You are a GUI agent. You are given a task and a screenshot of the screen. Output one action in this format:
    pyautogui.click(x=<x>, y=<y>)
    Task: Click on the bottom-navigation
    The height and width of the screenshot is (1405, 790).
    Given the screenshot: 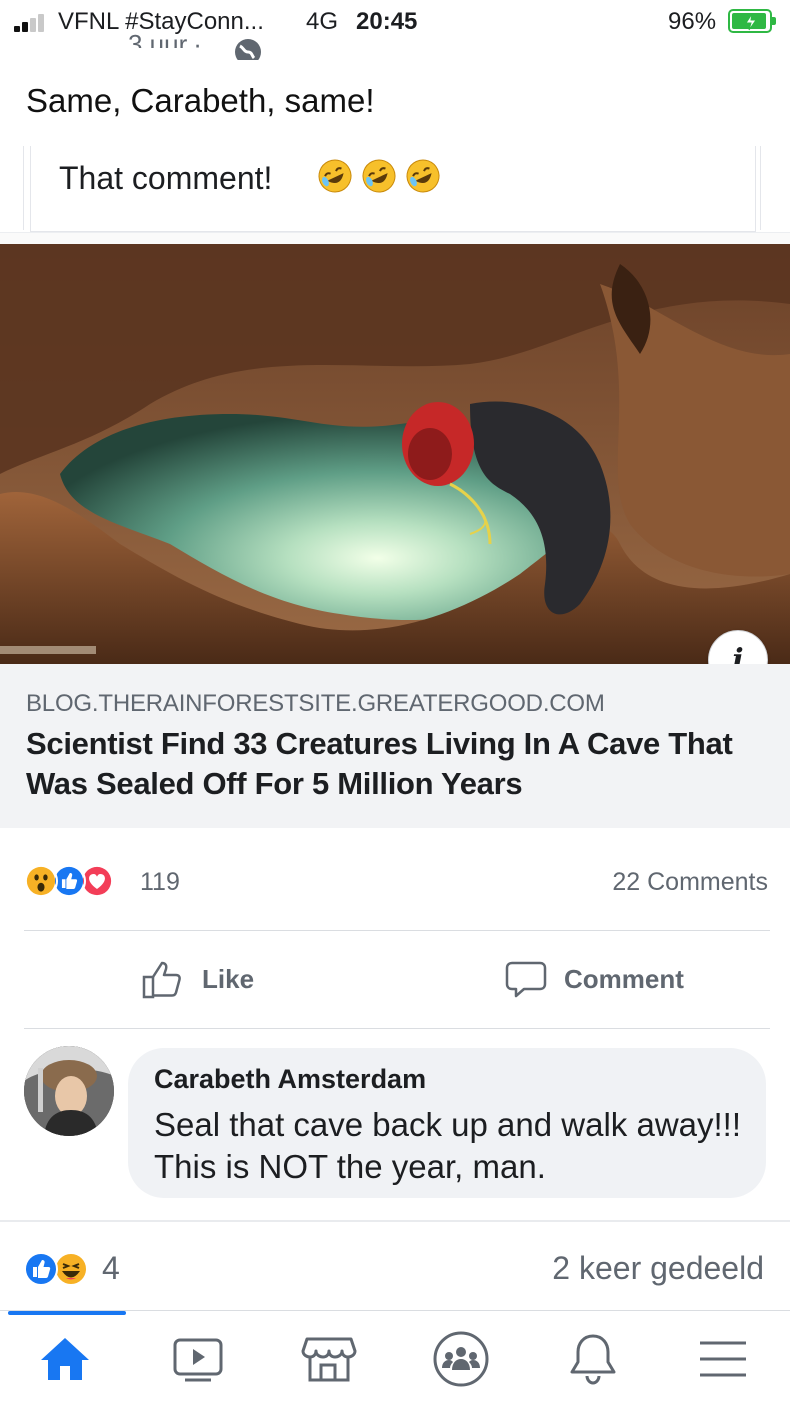 What is the action you would take?
    pyautogui.click(x=395, y=1357)
    